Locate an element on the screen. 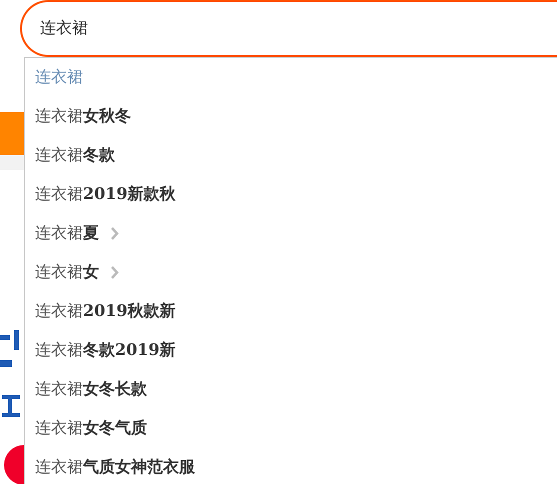 The image size is (557, 484). panel-background is located at coordinates (12, 162).